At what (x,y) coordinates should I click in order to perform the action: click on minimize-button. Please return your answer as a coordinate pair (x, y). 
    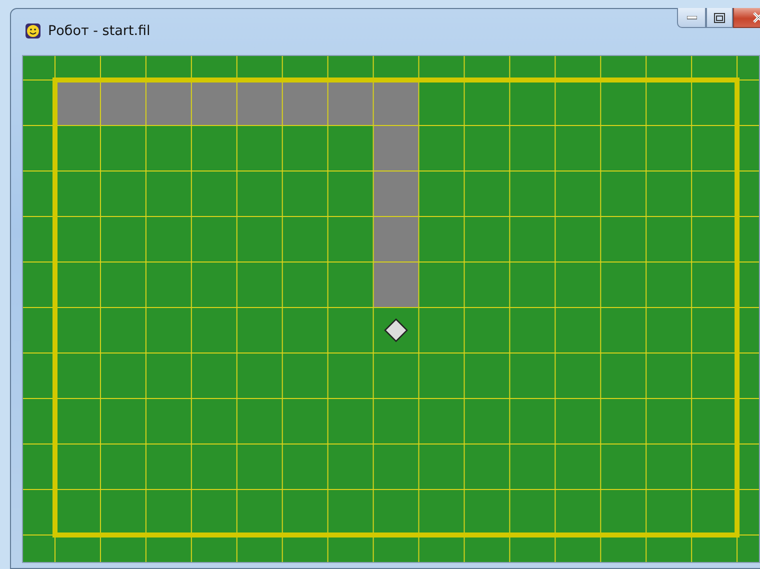
    Looking at the image, I should click on (691, 18).